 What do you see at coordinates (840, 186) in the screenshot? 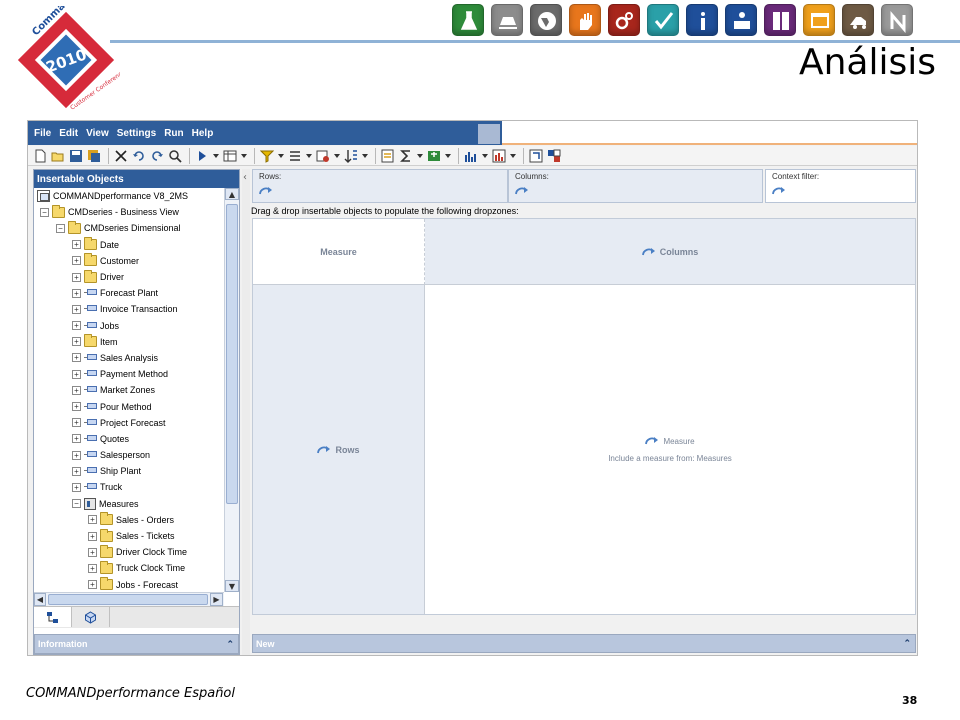
I see `context-filter-dropzone: Context filter:` at bounding box center [840, 186].